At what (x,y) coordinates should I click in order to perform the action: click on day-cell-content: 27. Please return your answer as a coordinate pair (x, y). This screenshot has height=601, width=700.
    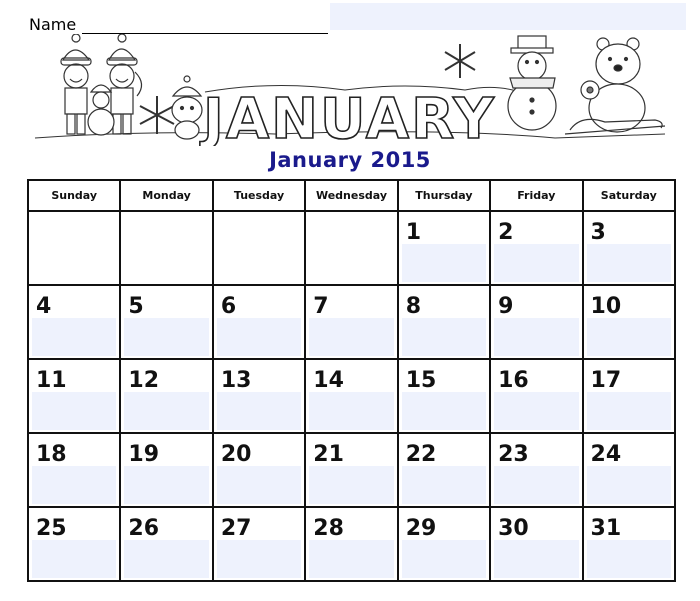
    Looking at the image, I should click on (259, 544).